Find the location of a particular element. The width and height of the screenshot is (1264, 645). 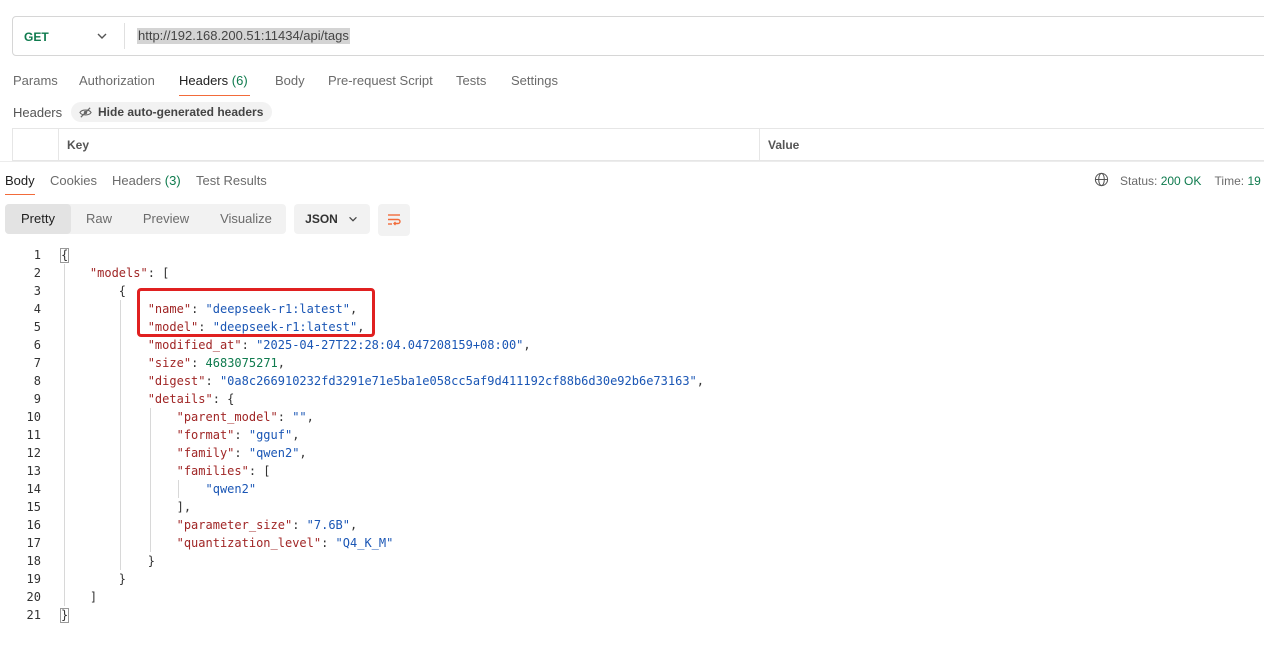

active-response-tab-indicator is located at coordinates (20, 194).